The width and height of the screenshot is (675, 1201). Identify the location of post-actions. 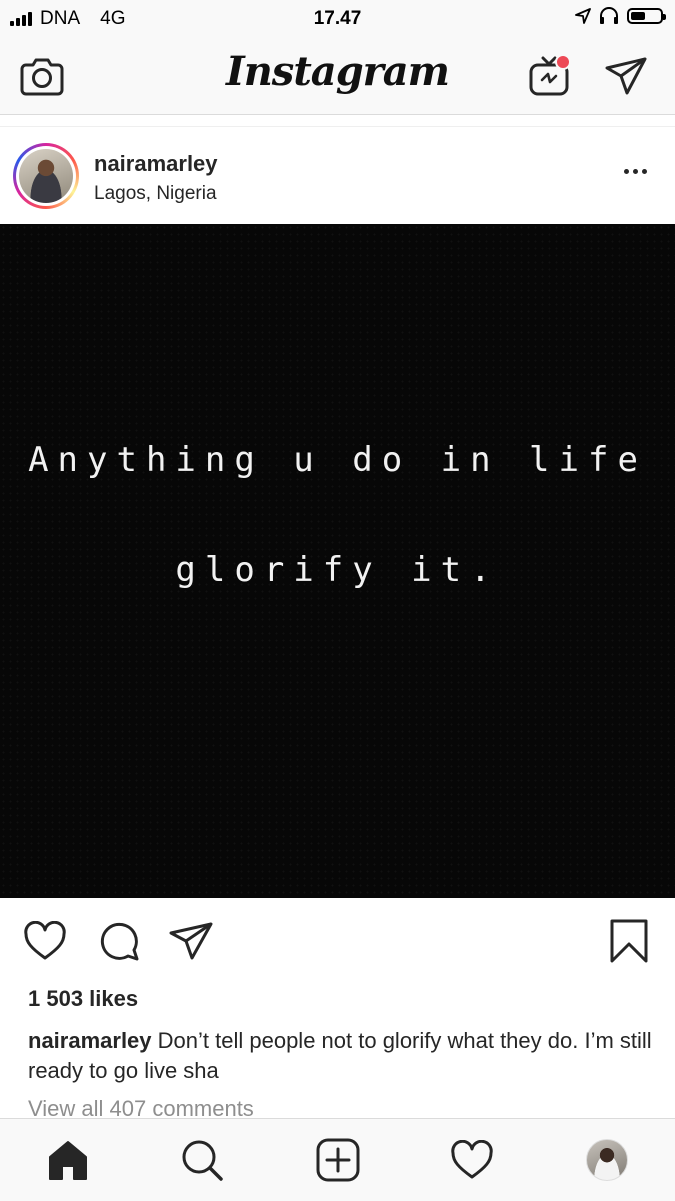
(337, 941).